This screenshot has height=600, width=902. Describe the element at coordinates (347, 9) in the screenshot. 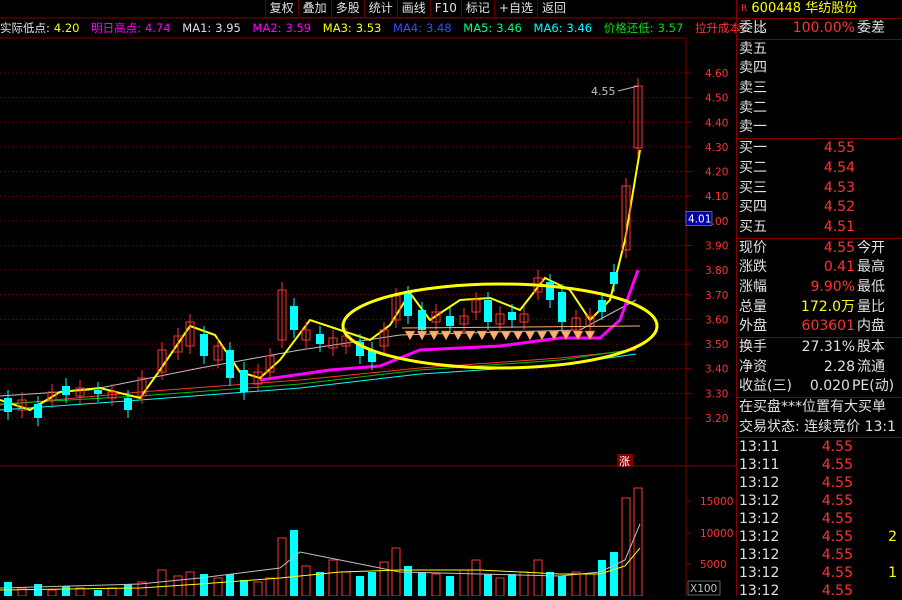

I see `toolbar-multi-stock-button: 多股` at that location.